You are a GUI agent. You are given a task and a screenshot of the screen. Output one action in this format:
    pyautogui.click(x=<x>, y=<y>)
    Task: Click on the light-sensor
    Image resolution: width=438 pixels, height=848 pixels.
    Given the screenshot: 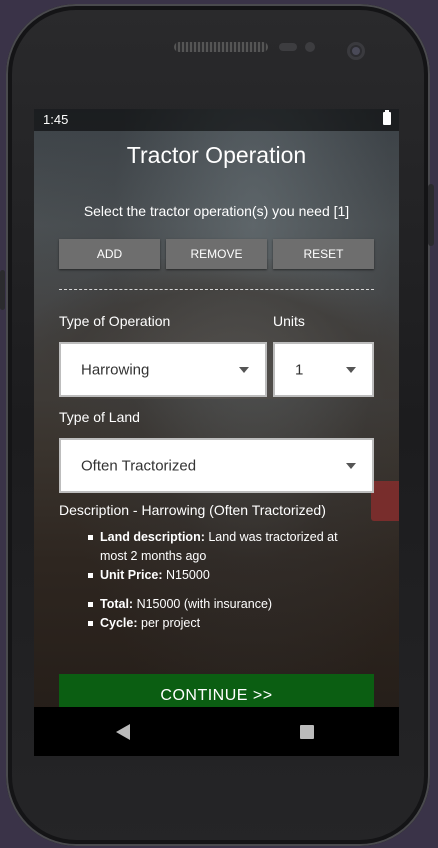 What is the action you would take?
    pyautogui.click(x=310, y=47)
    